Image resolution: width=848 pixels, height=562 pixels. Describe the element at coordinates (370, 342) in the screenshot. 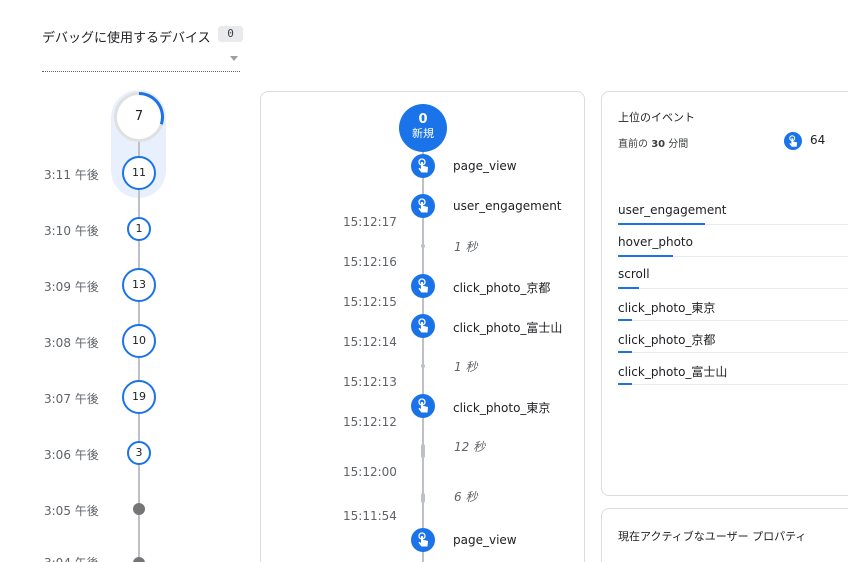

I see `timestamp: 15:12:14` at that location.